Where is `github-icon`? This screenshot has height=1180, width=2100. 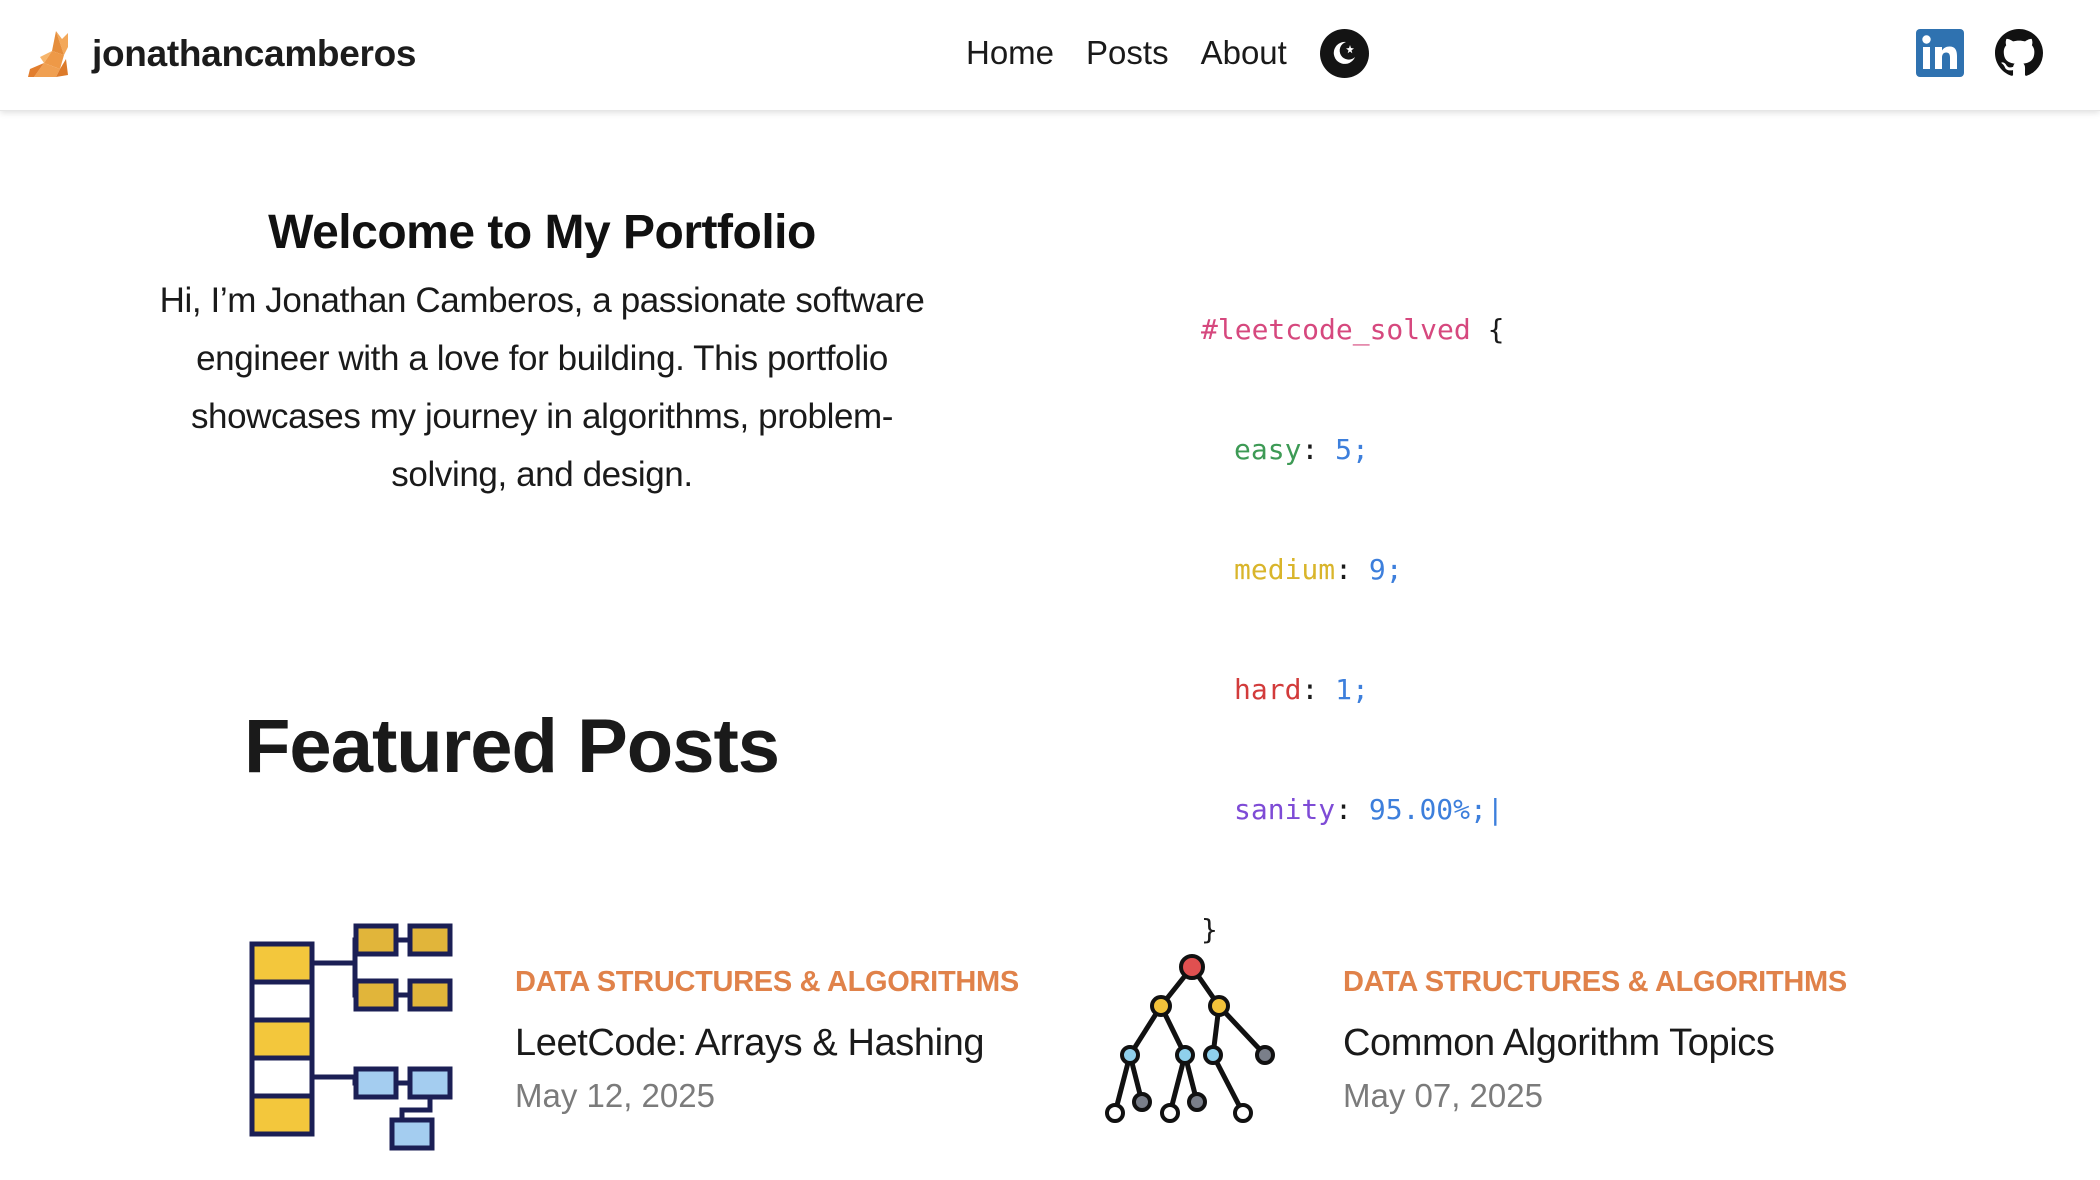
github-icon is located at coordinates (2019, 52).